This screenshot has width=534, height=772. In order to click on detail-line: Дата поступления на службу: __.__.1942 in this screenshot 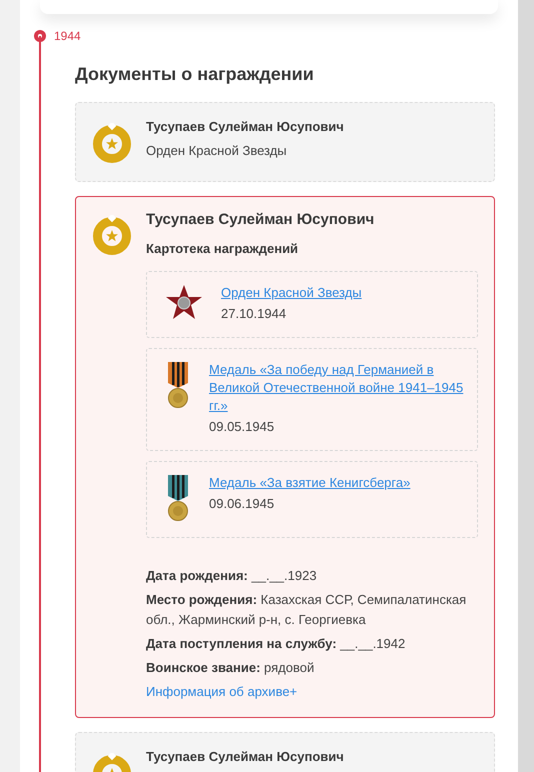, I will do `click(276, 643)`.